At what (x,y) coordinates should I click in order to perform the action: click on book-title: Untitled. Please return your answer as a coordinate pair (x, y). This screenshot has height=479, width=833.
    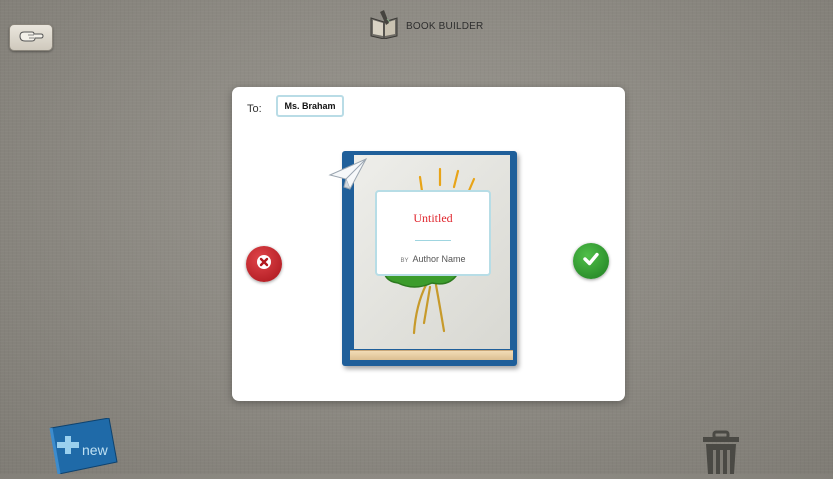
    Looking at the image, I should click on (433, 218).